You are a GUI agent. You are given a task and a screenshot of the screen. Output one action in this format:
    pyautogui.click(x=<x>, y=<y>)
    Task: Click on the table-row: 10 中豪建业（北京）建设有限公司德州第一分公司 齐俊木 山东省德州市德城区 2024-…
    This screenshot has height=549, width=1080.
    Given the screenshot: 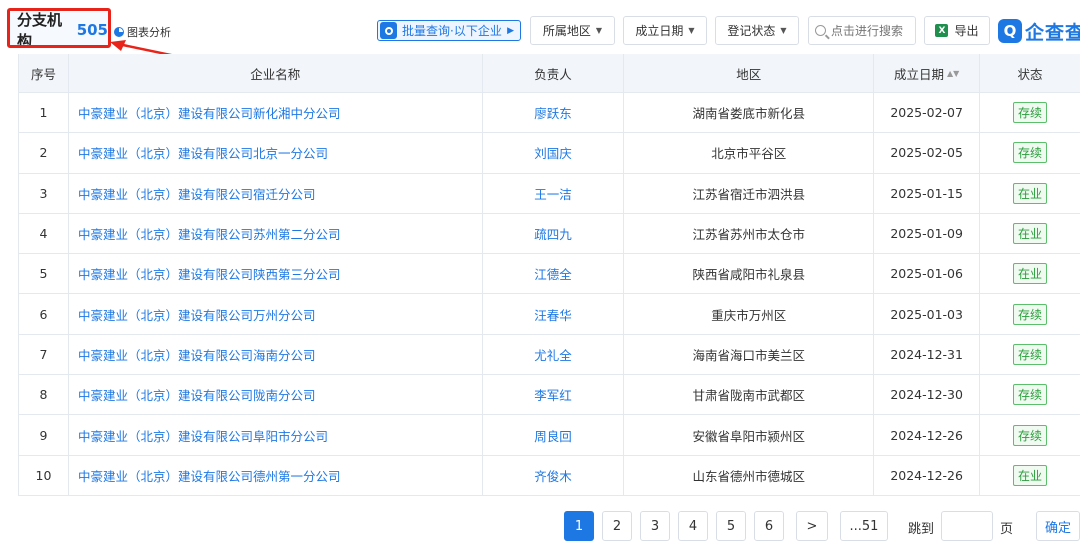 What is the action you would take?
    pyautogui.click(x=549, y=475)
    